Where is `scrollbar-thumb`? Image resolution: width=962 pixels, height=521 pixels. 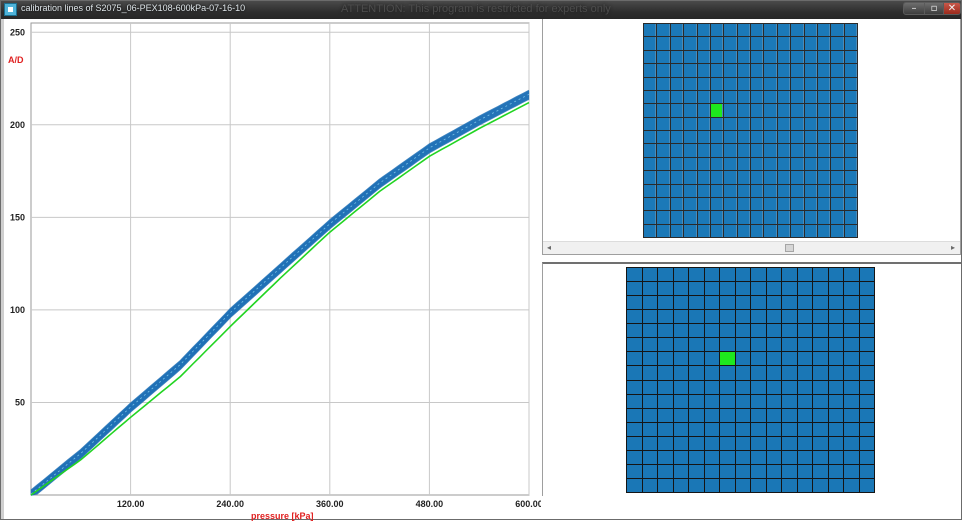 scrollbar-thumb is located at coordinates (789, 248).